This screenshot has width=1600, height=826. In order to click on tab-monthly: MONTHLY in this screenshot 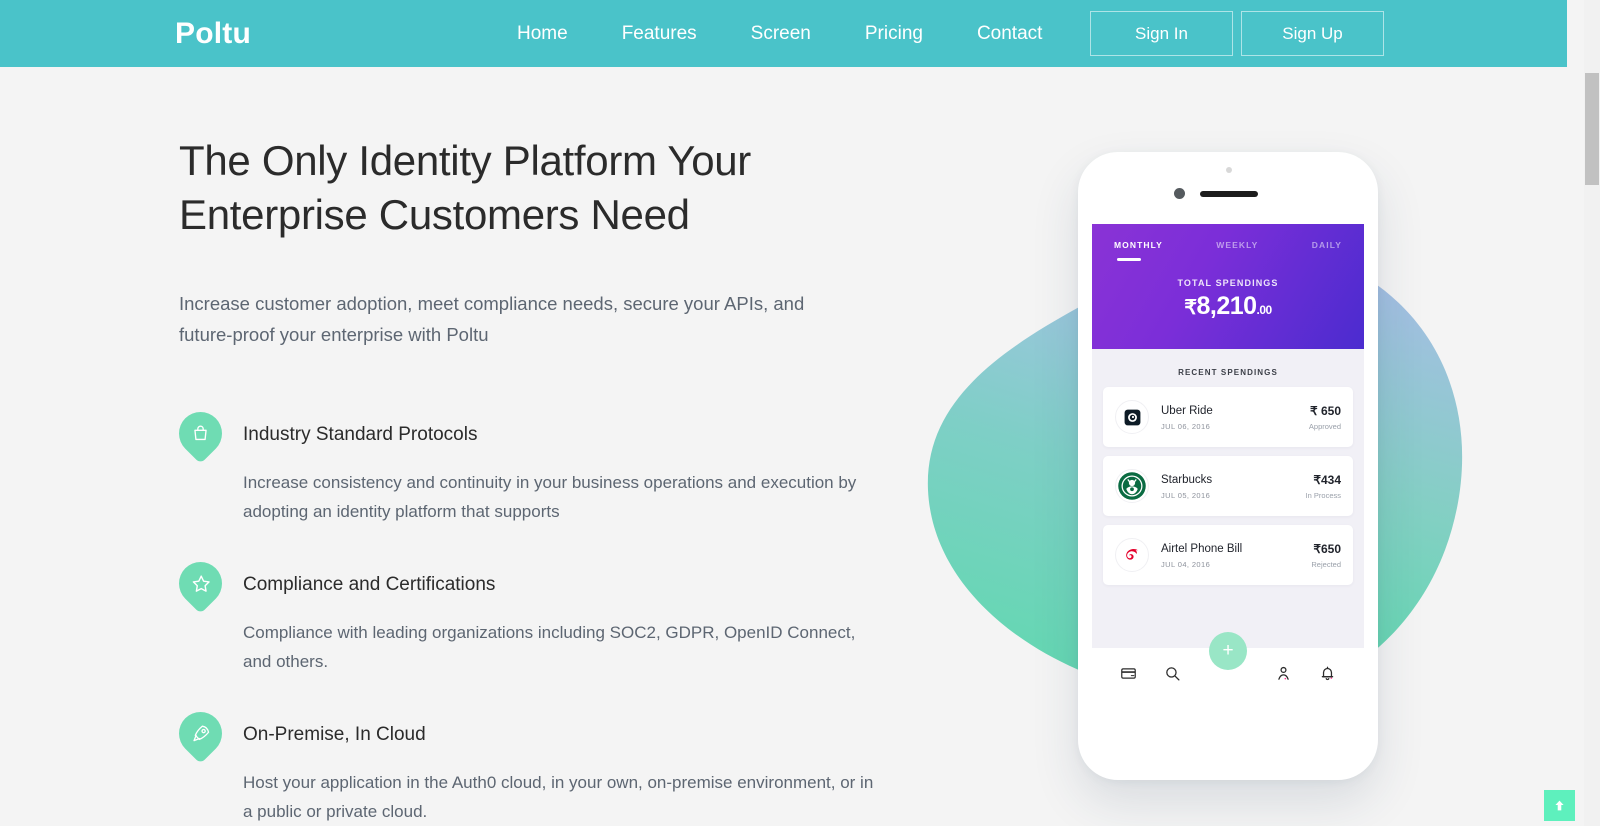, I will do `click(1138, 250)`.